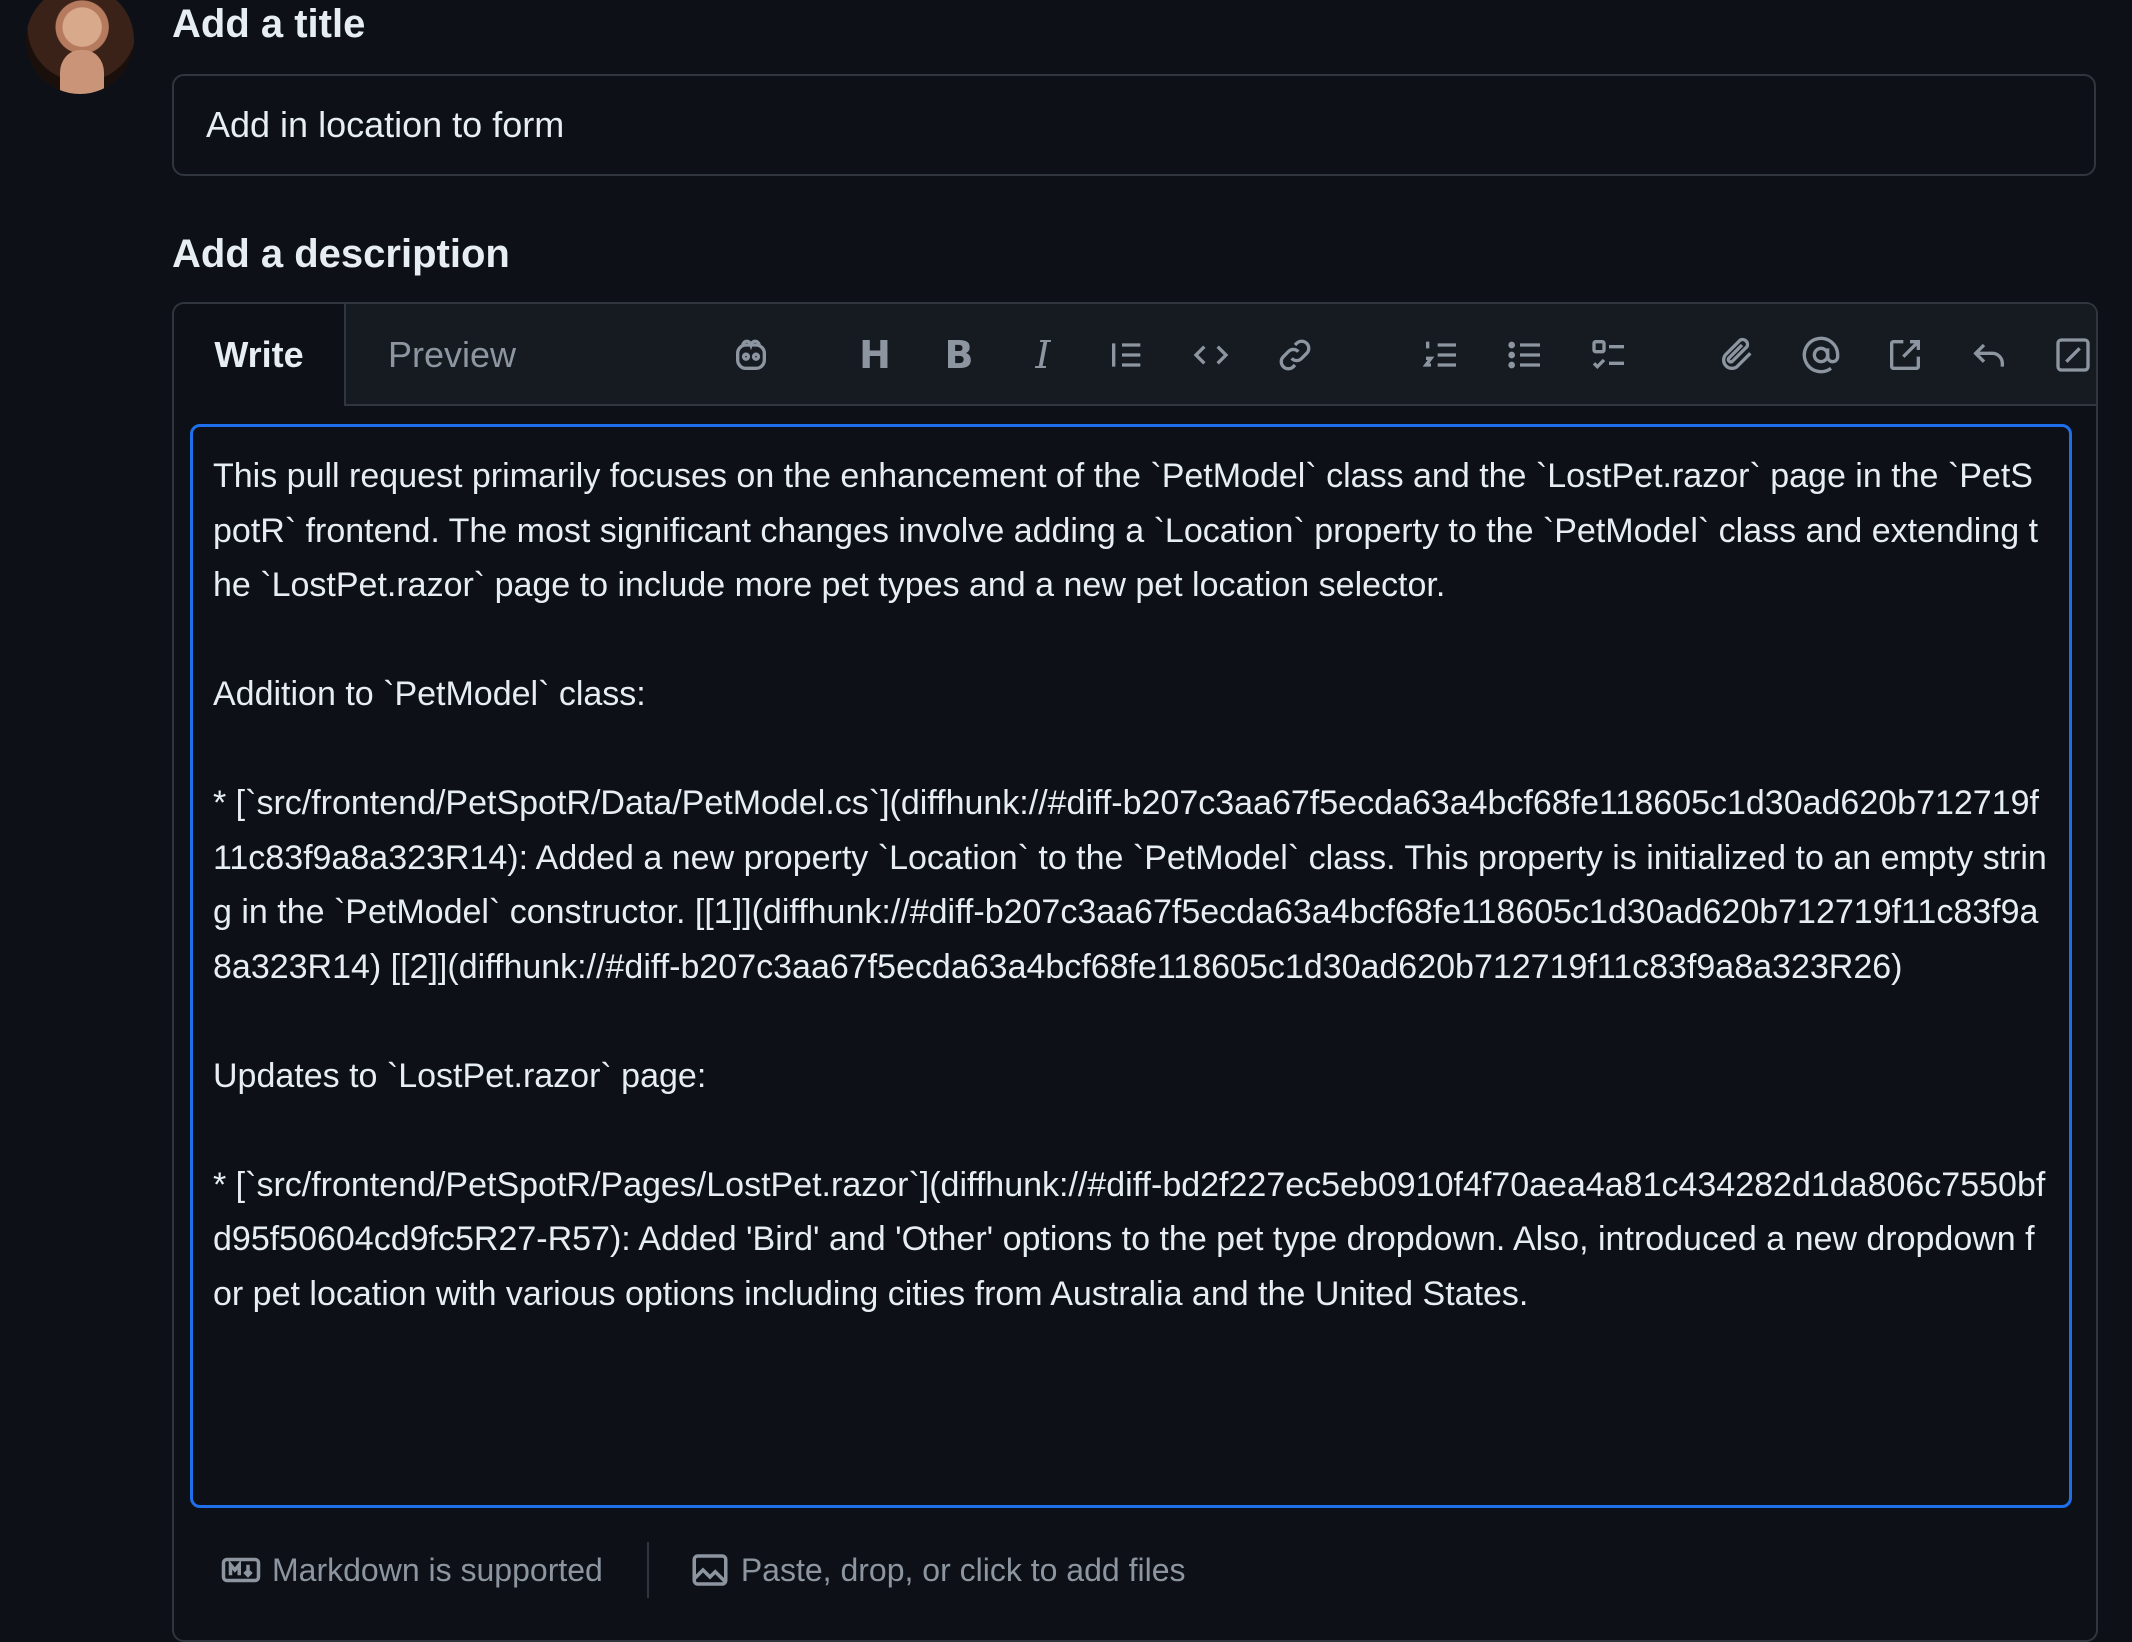 The height and width of the screenshot is (1642, 2132). Describe the element at coordinates (1609, 355) in the screenshot. I see `task-list-icon` at that location.